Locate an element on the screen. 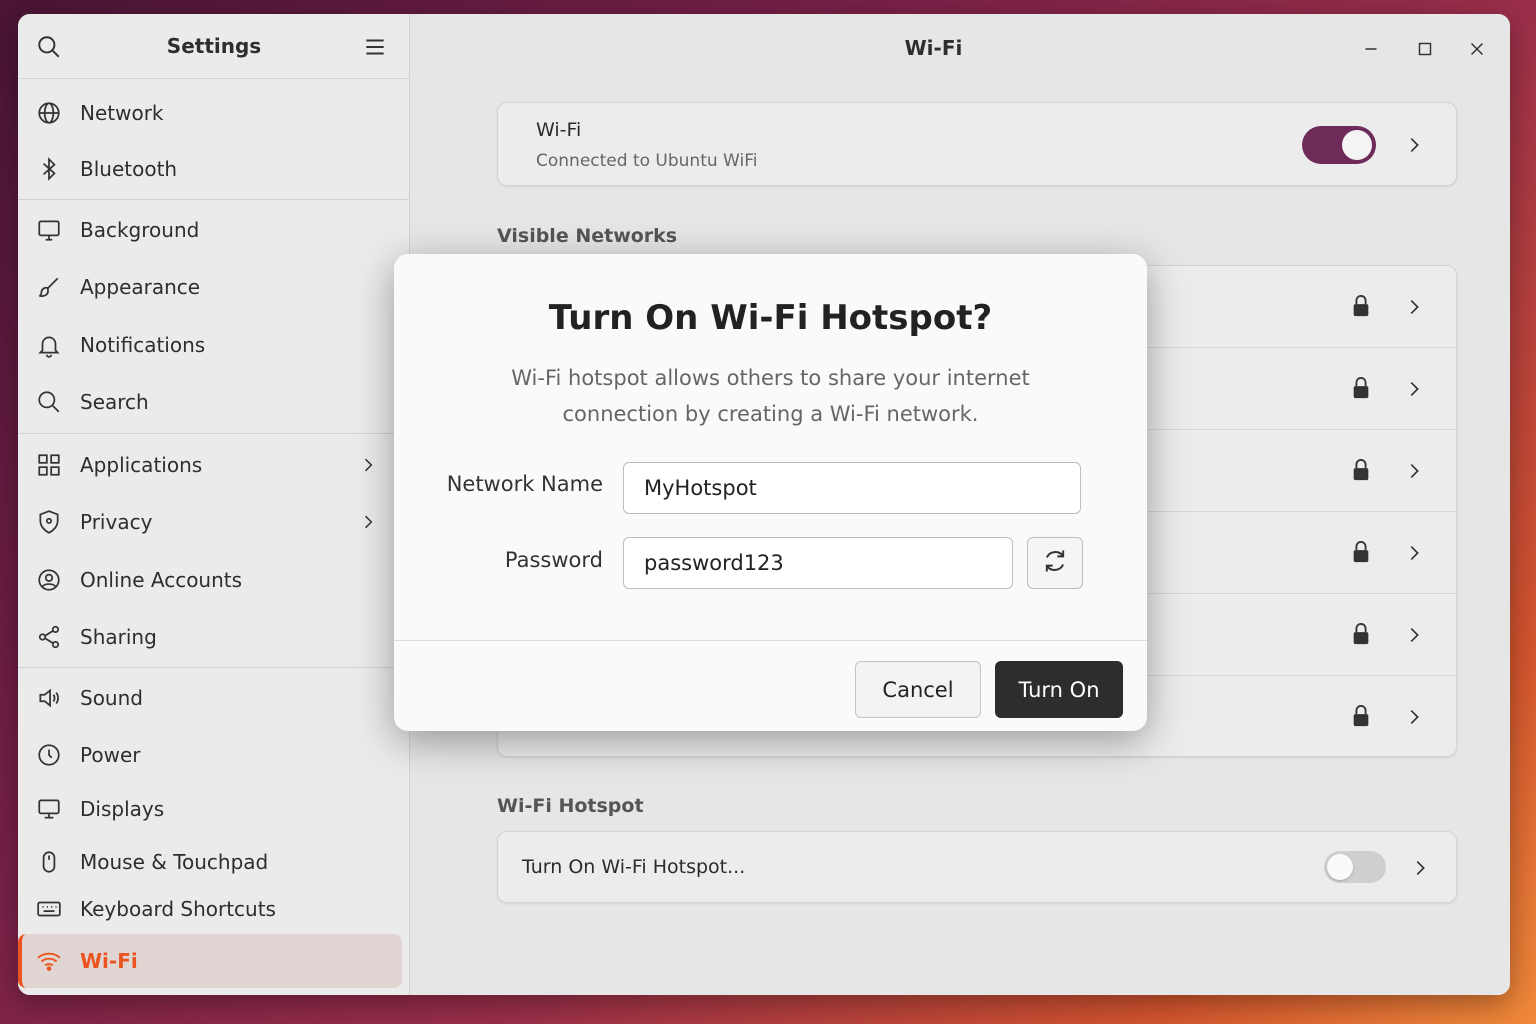 Image resolution: width=1536 pixels, height=1024 pixels. sidebar-item-online-accounts: Online Accounts is located at coordinates (214, 580).